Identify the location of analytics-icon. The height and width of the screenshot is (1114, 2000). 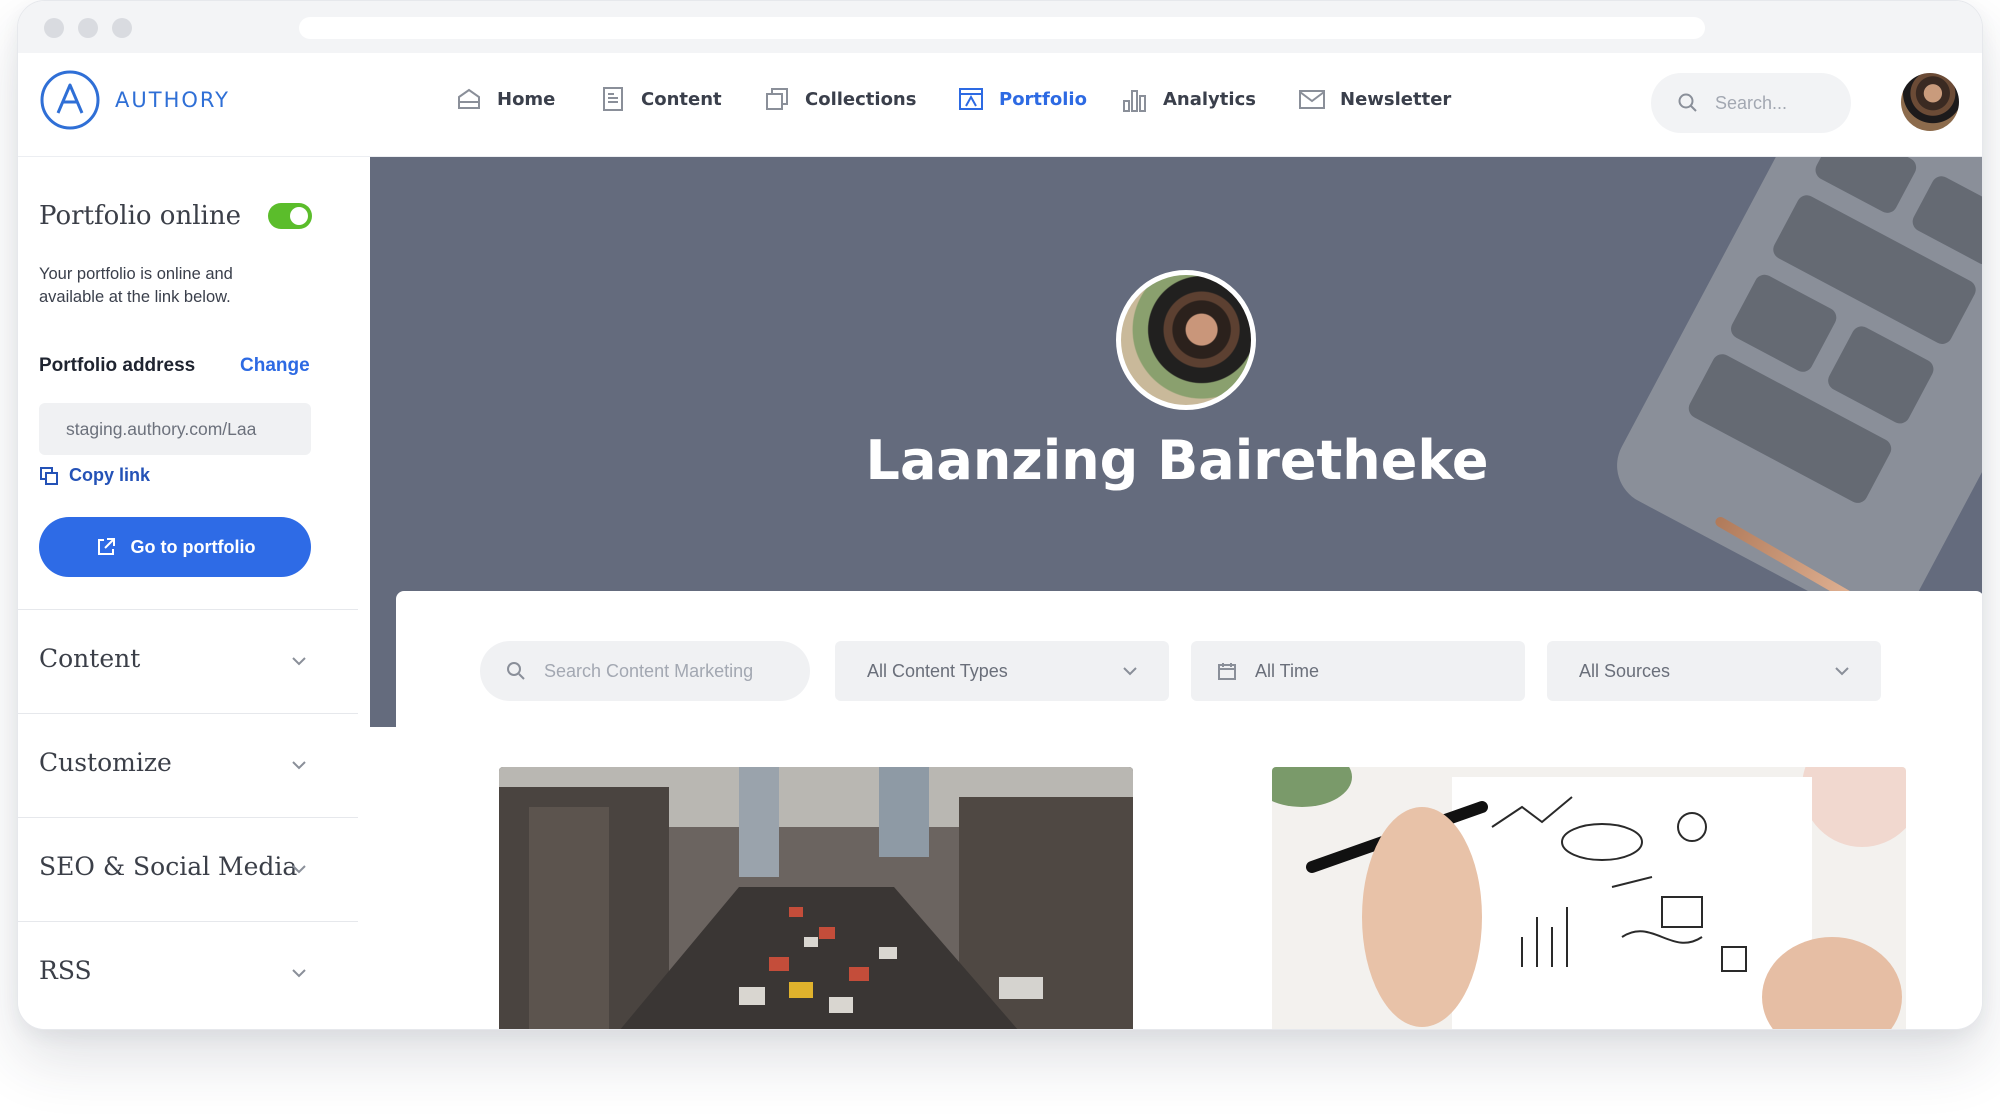
(1134, 101).